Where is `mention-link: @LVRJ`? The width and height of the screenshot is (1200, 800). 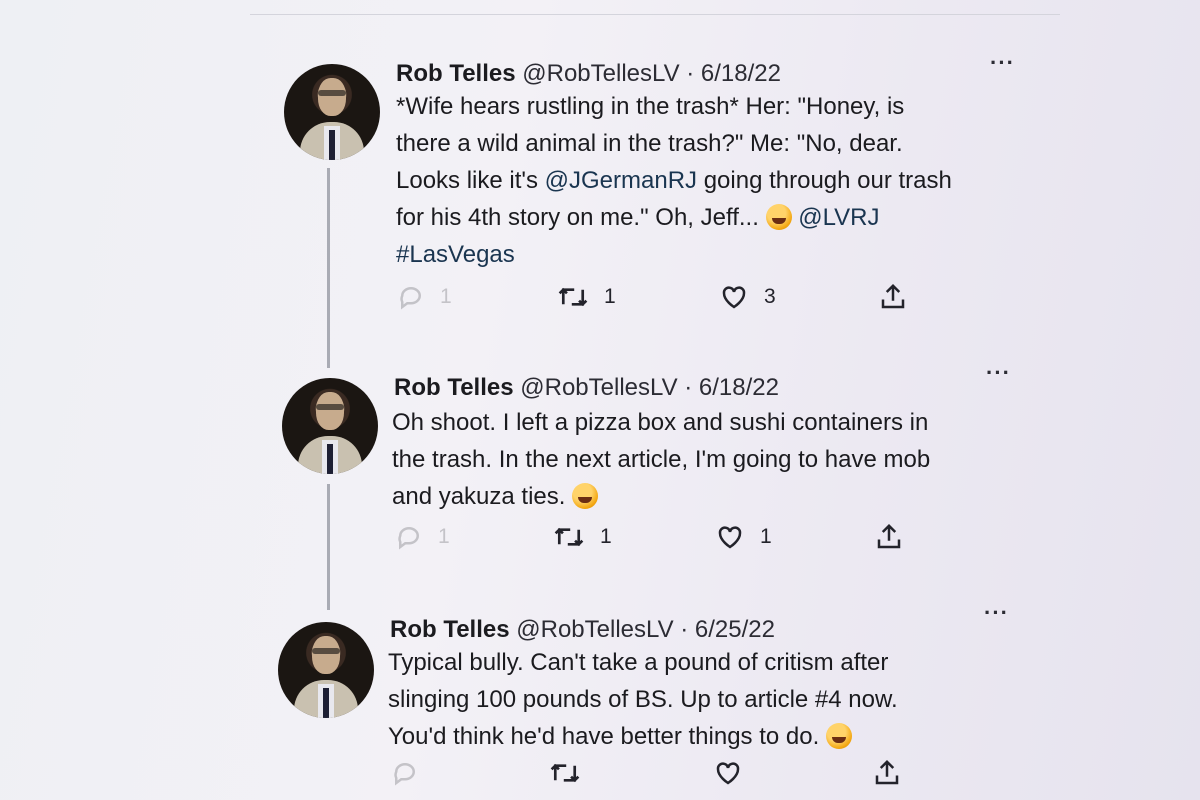 mention-link: @LVRJ is located at coordinates (838, 217).